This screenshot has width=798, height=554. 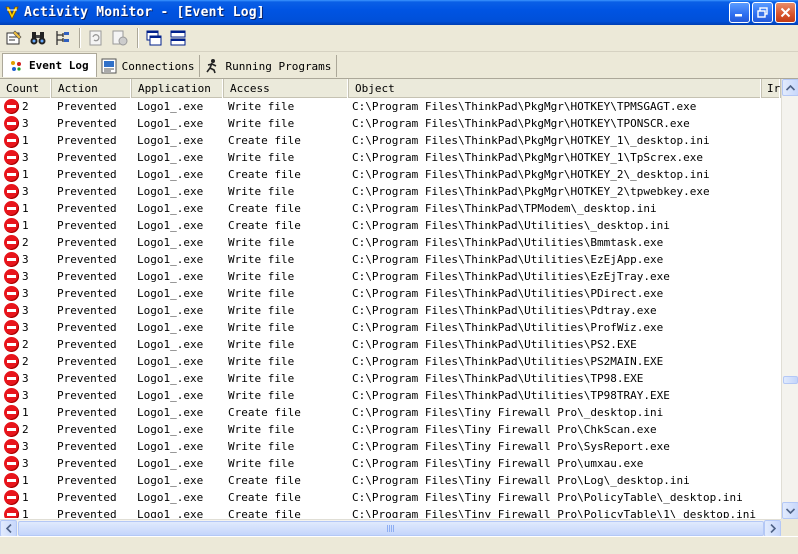 I want to click on column-header-more: Ir, so click(x=771, y=88).